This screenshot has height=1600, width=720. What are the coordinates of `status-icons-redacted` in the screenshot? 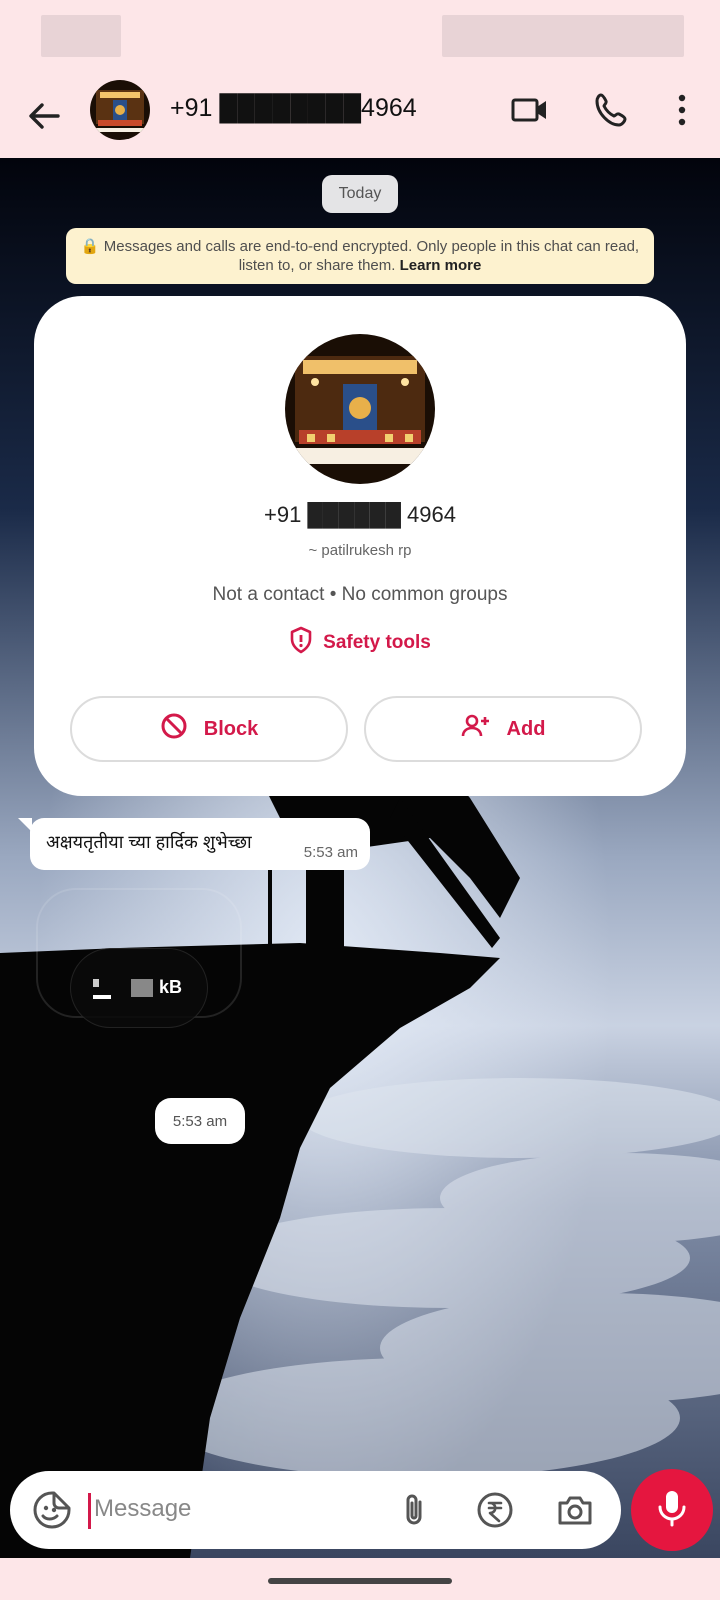 It's located at (563, 36).